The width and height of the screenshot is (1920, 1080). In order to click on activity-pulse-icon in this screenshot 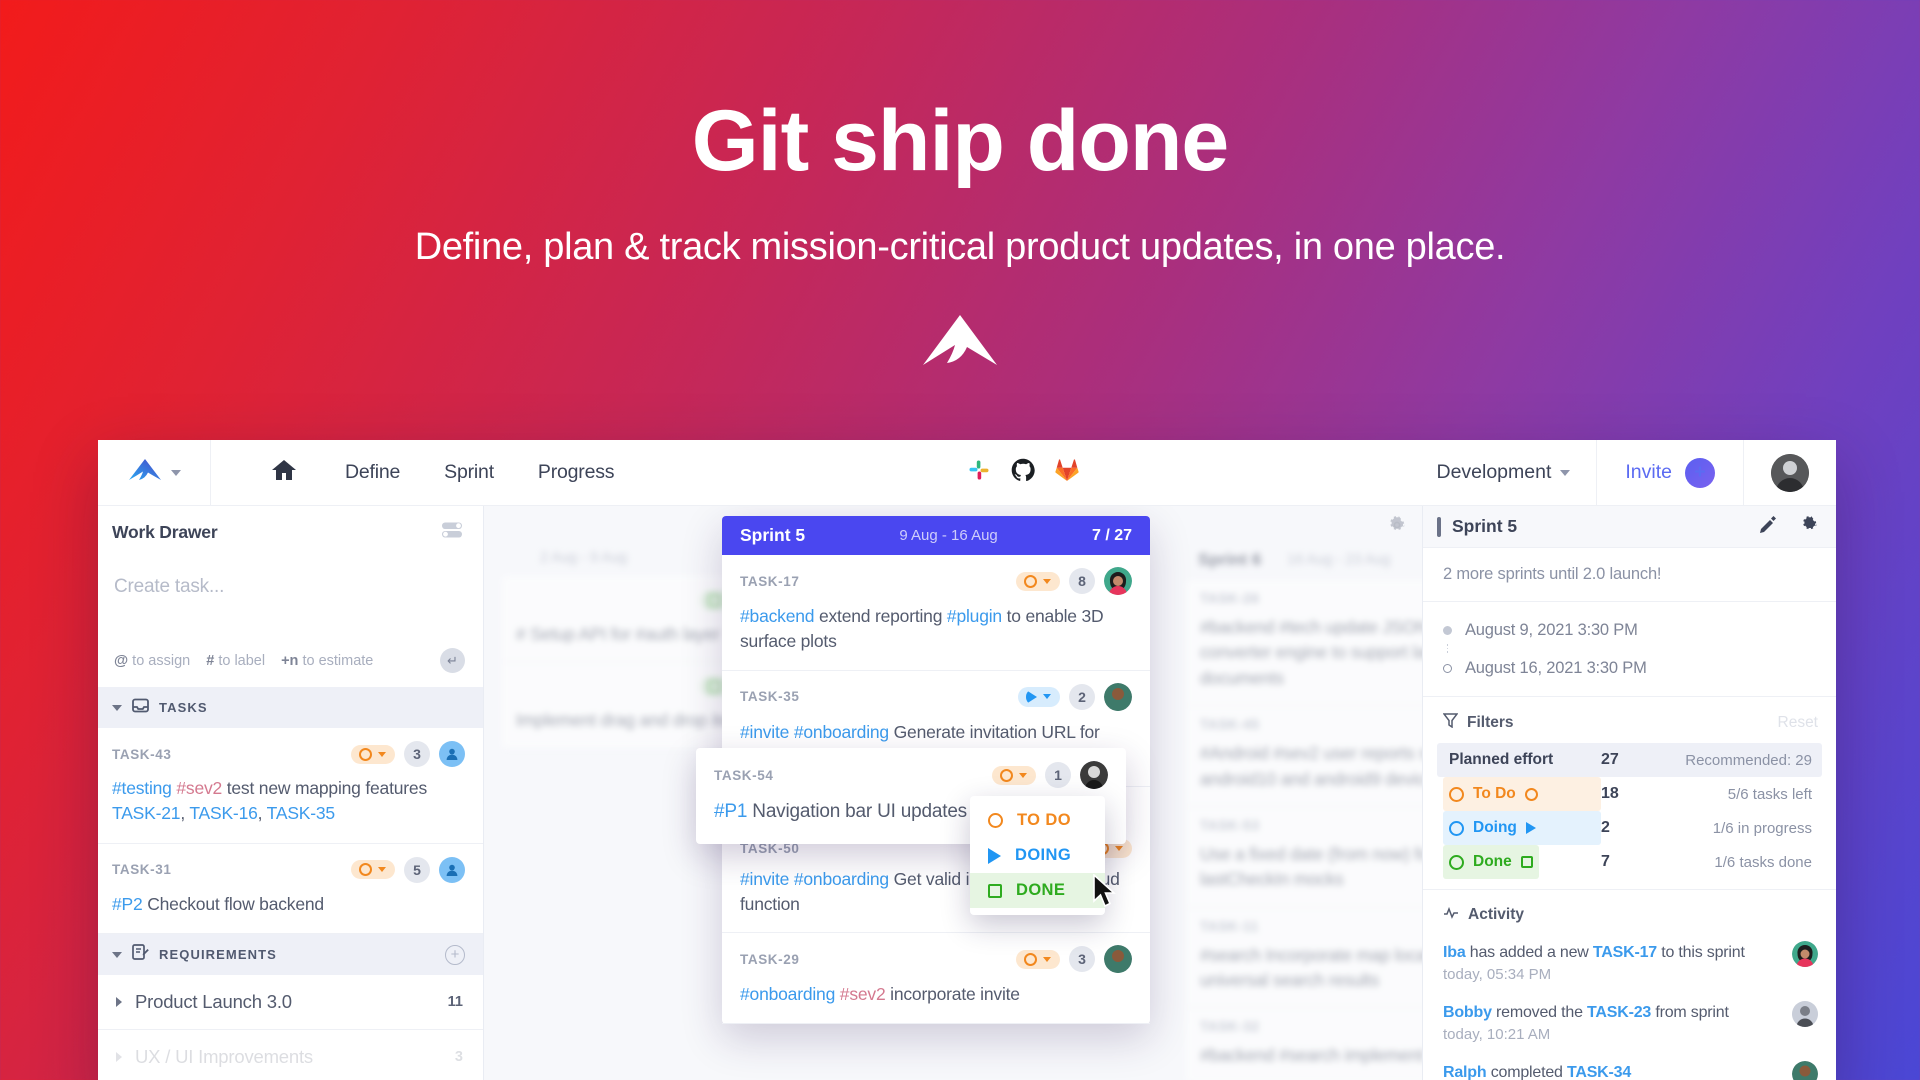, I will do `click(1451, 915)`.